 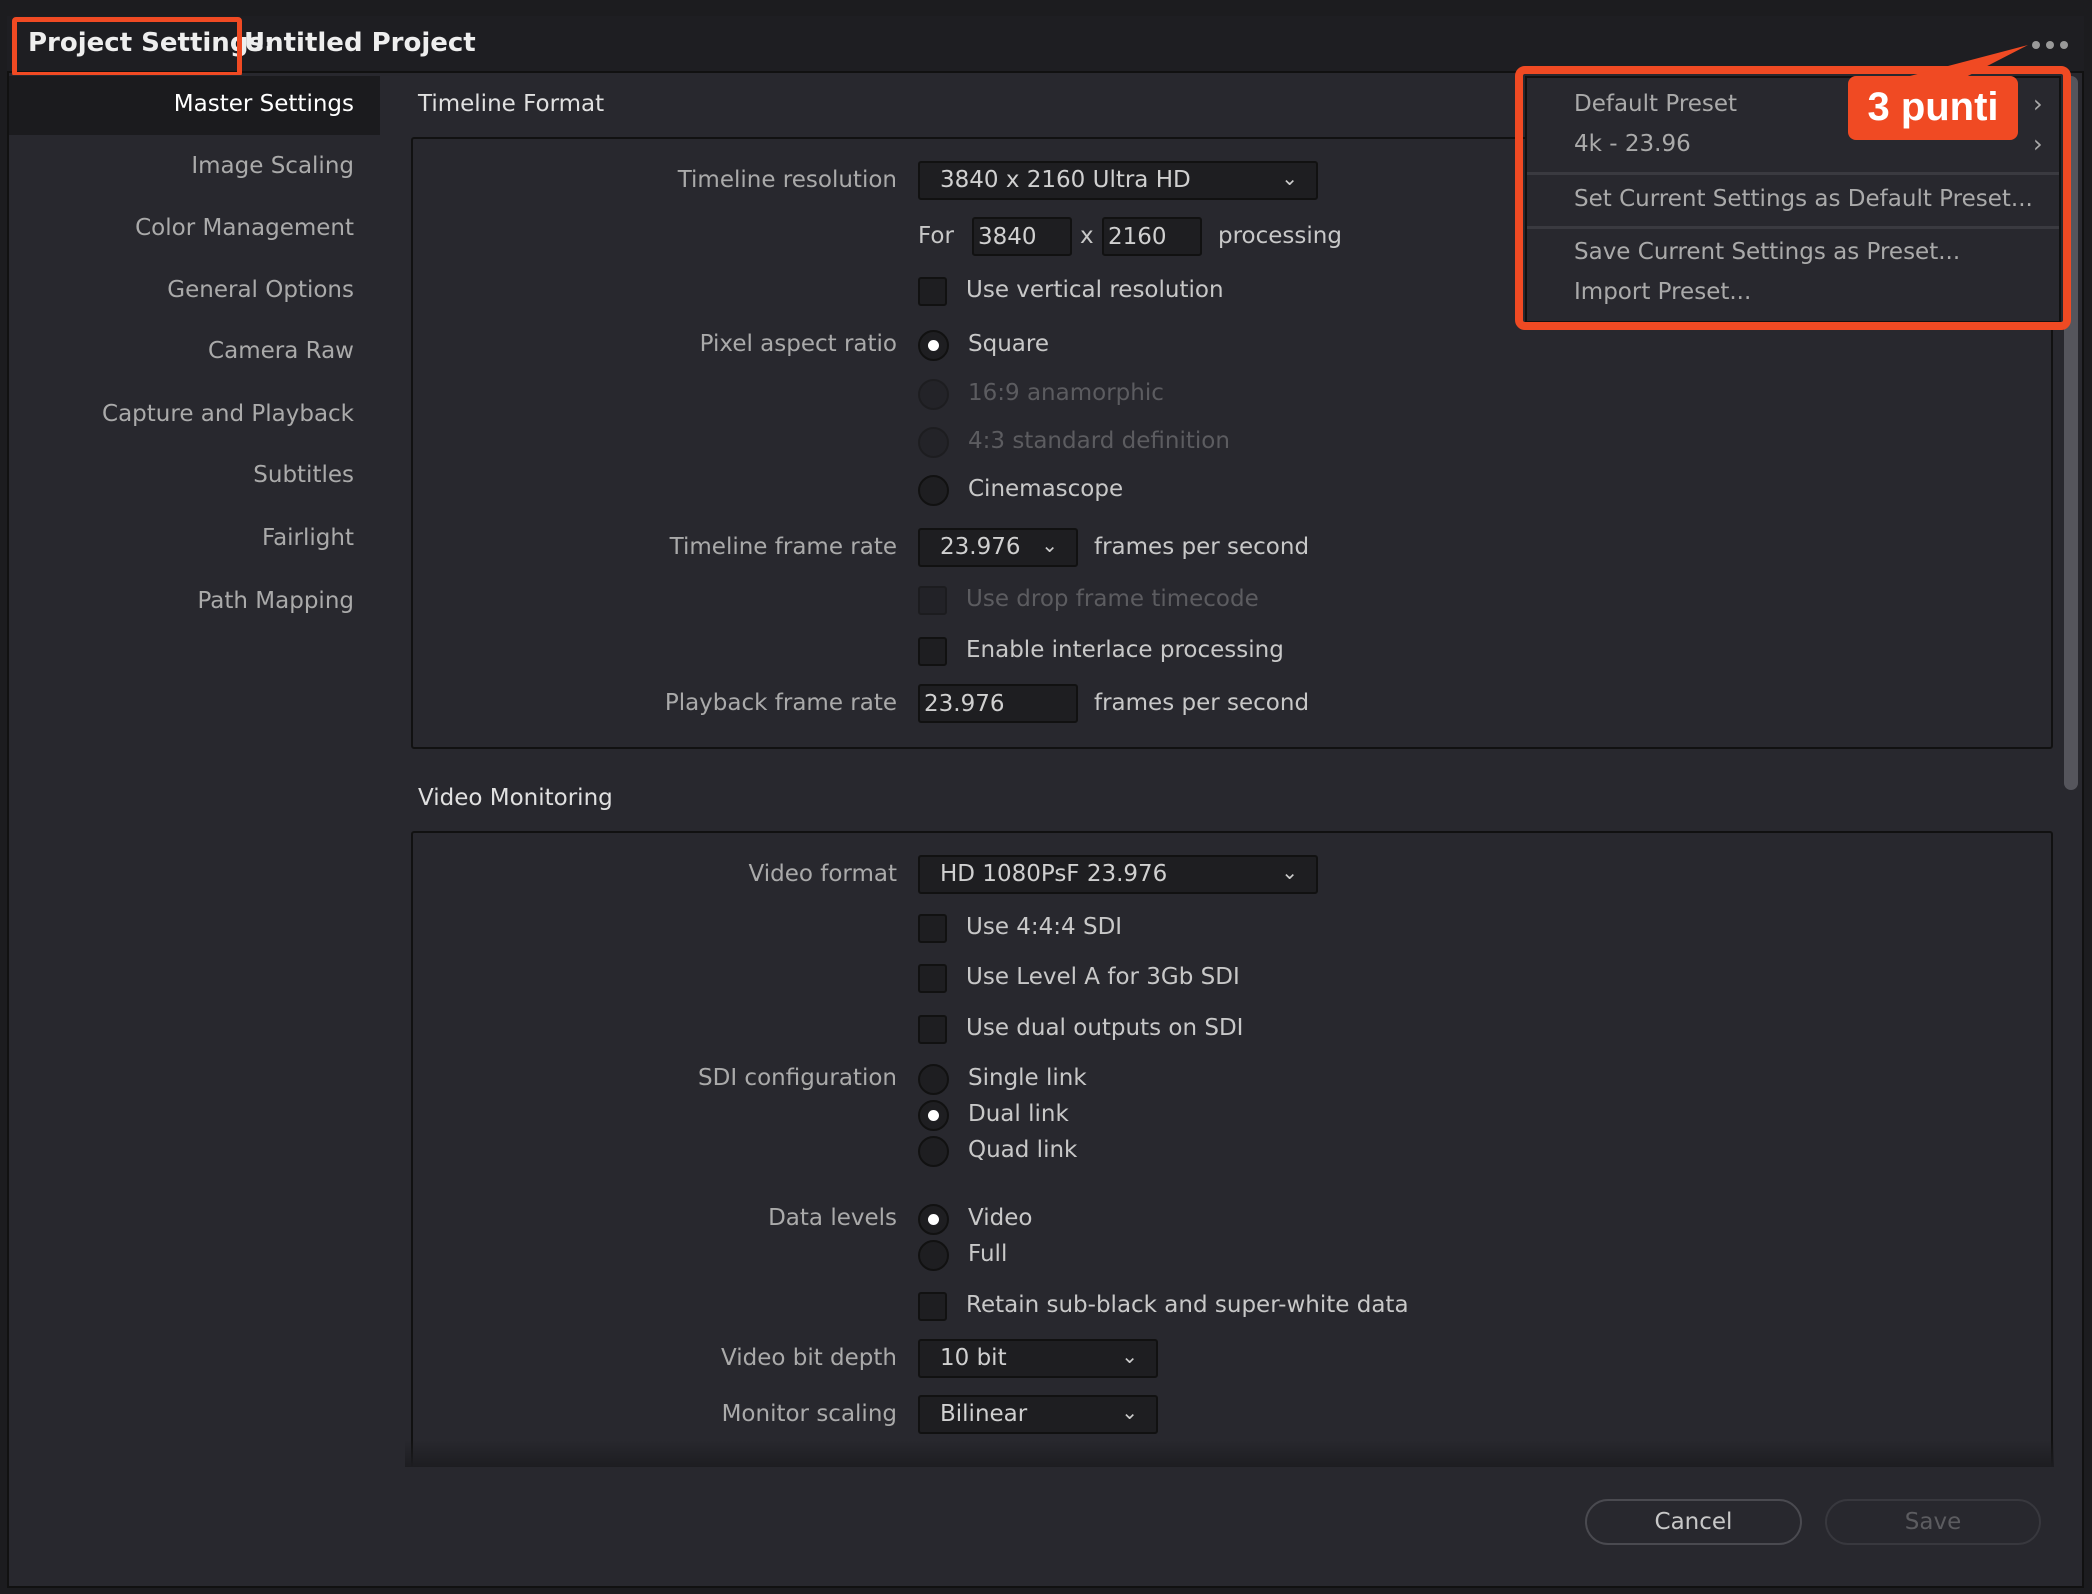 I want to click on playback-rate-input: 23.976, so click(x=998, y=703).